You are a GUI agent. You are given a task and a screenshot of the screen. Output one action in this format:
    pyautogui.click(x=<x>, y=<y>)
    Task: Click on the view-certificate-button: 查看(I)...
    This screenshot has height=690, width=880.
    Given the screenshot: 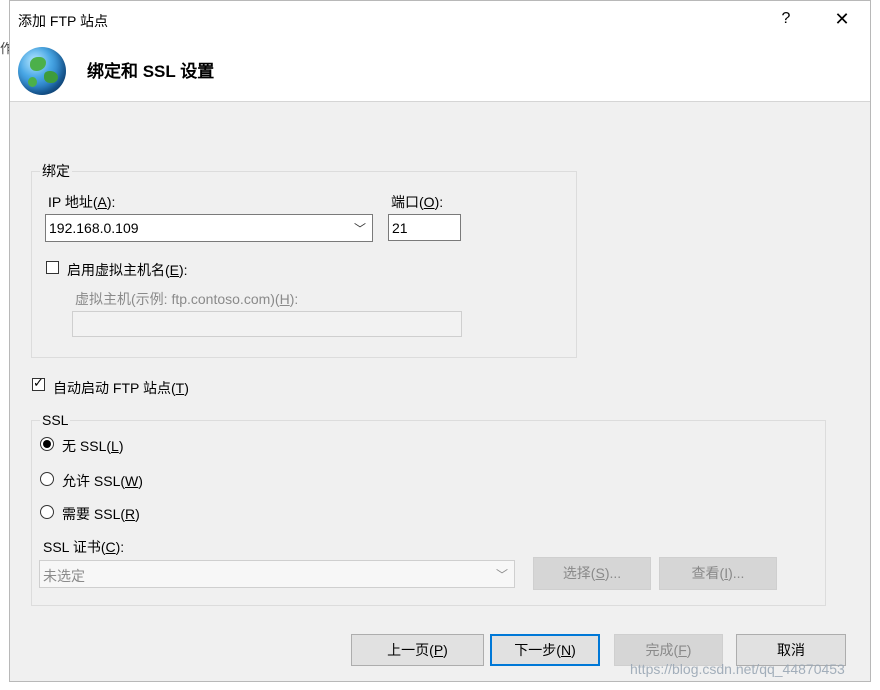 What is the action you would take?
    pyautogui.click(x=718, y=573)
    